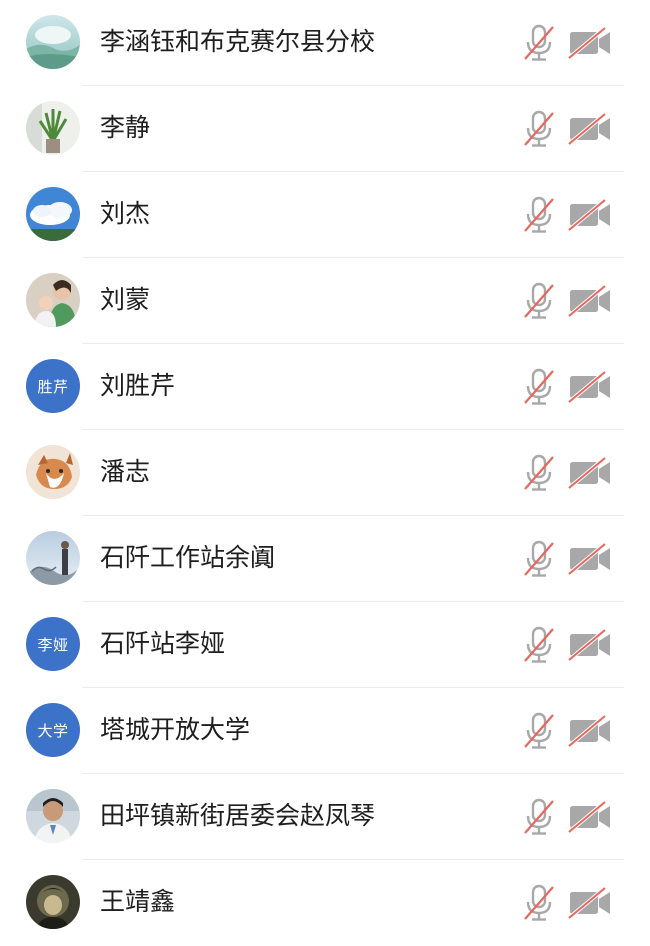 The height and width of the screenshot is (946, 650). What do you see at coordinates (125, 299) in the screenshot?
I see `participant-name: 刘蒙` at bounding box center [125, 299].